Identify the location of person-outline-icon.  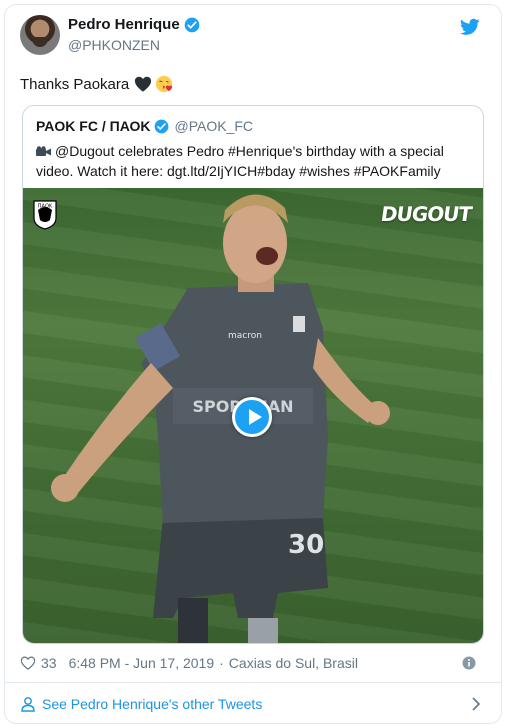
(28, 704).